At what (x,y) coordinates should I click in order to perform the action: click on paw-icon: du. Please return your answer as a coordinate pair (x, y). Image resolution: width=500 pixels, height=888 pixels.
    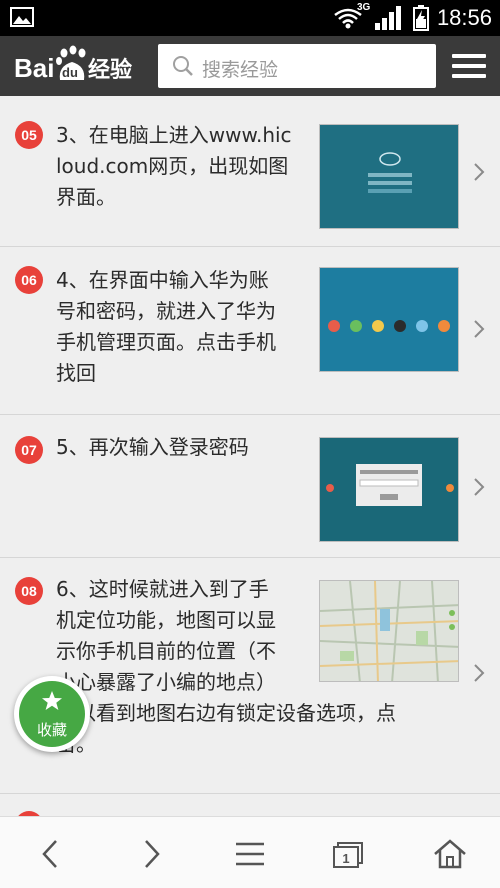
    Looking at the image, I should click on (71, 62).